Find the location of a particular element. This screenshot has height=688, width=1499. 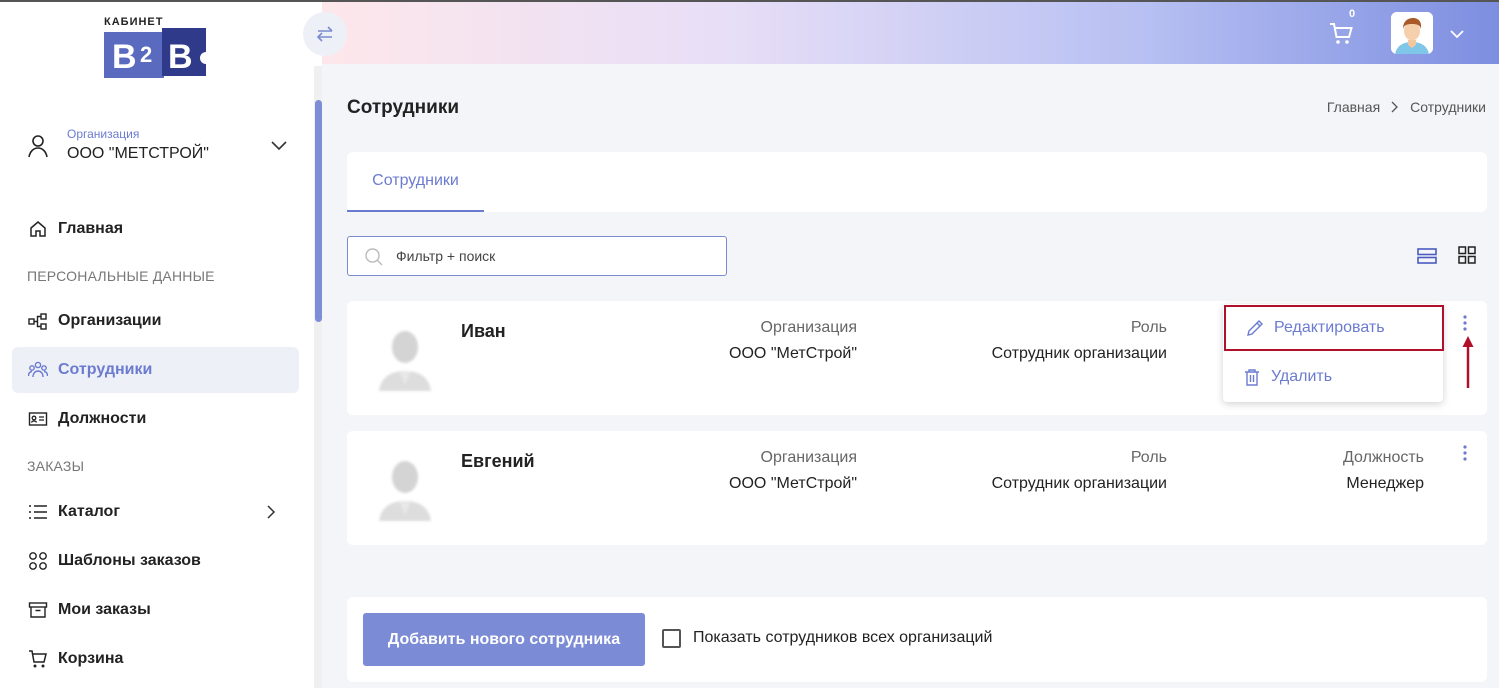

position-column-value: Менеджер is located at coordinates (1385, 483).